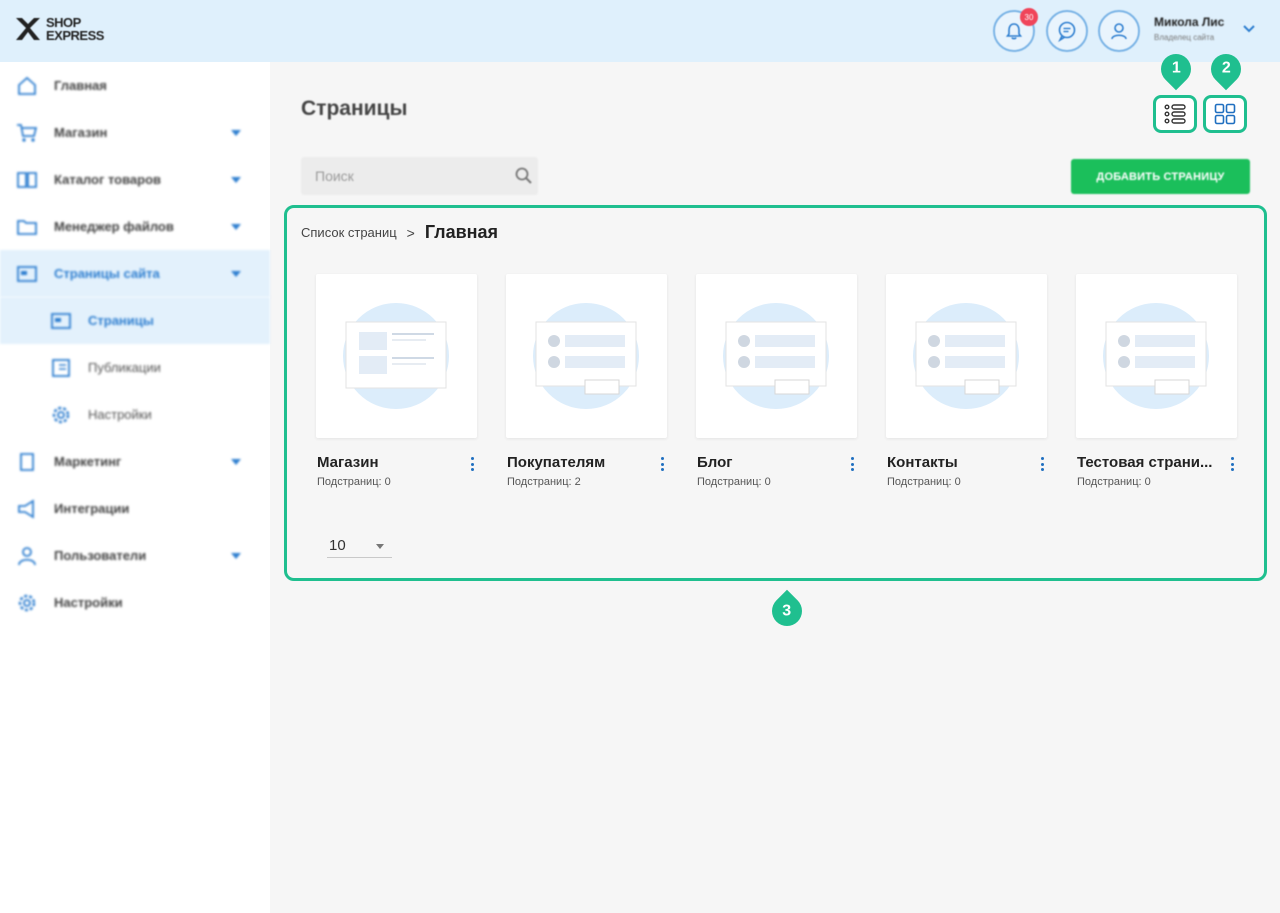  I want to click on chat-icon, so click(1067, 31).